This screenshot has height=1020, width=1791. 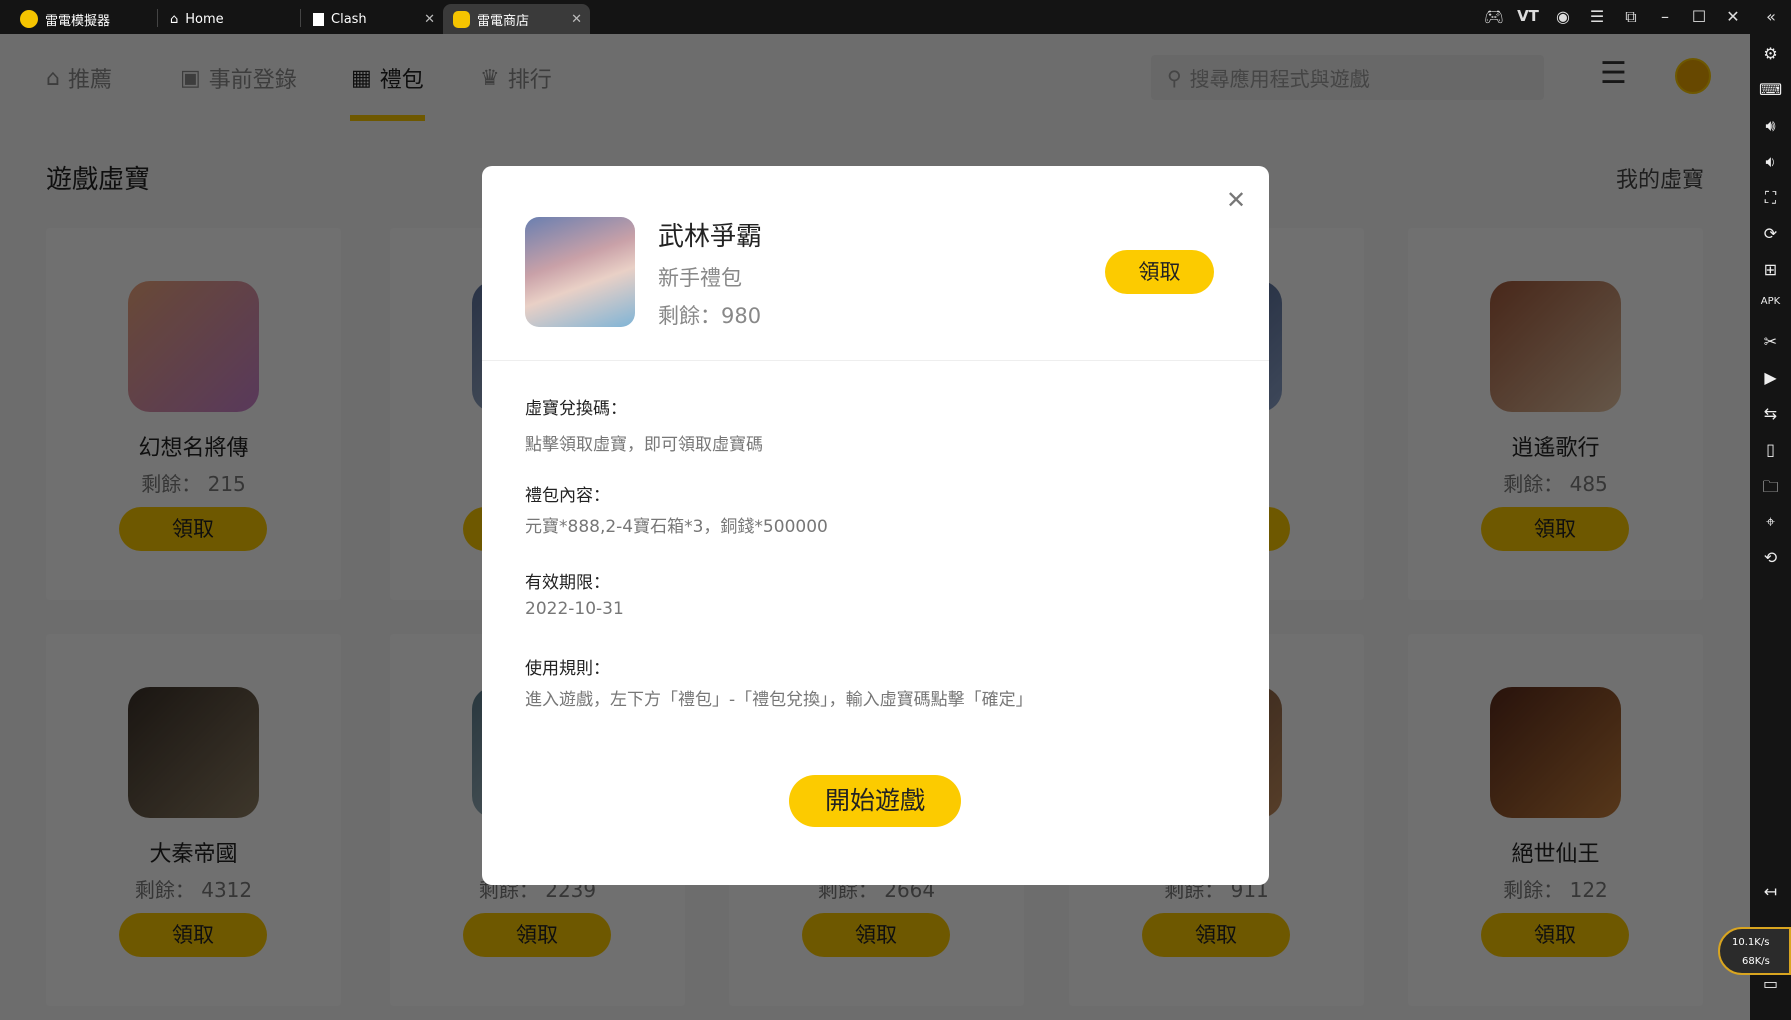 I want to click on rules-label: 使用規則：, so click(x=567, y=669).